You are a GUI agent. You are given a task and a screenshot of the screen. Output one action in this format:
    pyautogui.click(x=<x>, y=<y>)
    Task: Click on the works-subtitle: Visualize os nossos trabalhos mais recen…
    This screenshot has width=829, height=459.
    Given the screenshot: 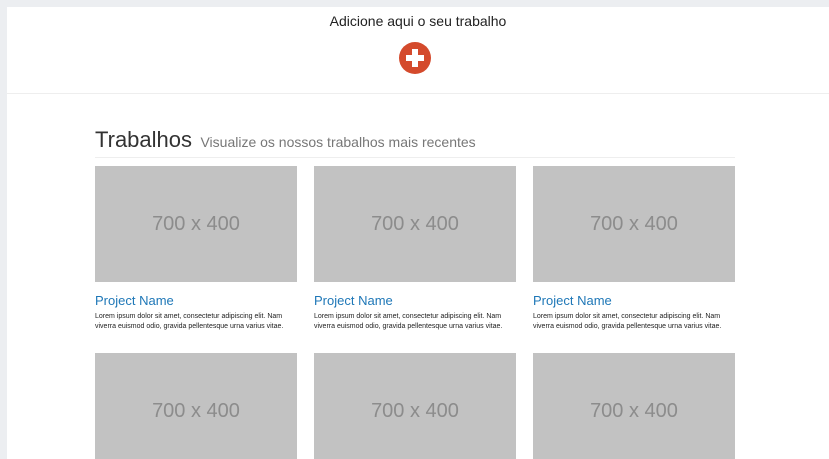 What is the action you would take?
    pyautogui.click(x=338, y=142)
    